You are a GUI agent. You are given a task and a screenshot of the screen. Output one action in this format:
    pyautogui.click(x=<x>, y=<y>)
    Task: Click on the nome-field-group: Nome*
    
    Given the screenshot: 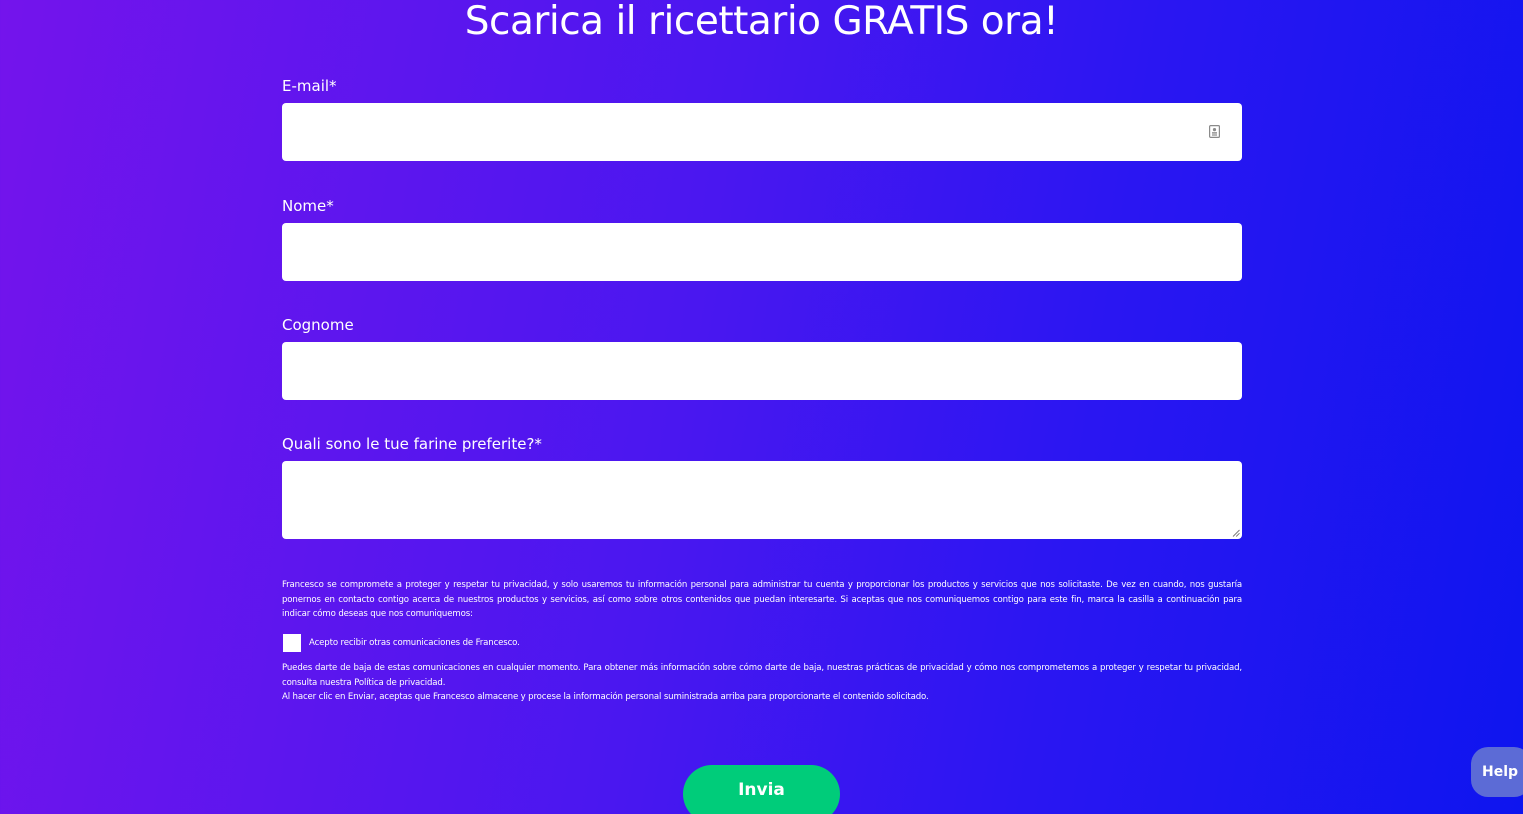 What is the action you would take?
    pyautogui.click(x=762, y=238)
    